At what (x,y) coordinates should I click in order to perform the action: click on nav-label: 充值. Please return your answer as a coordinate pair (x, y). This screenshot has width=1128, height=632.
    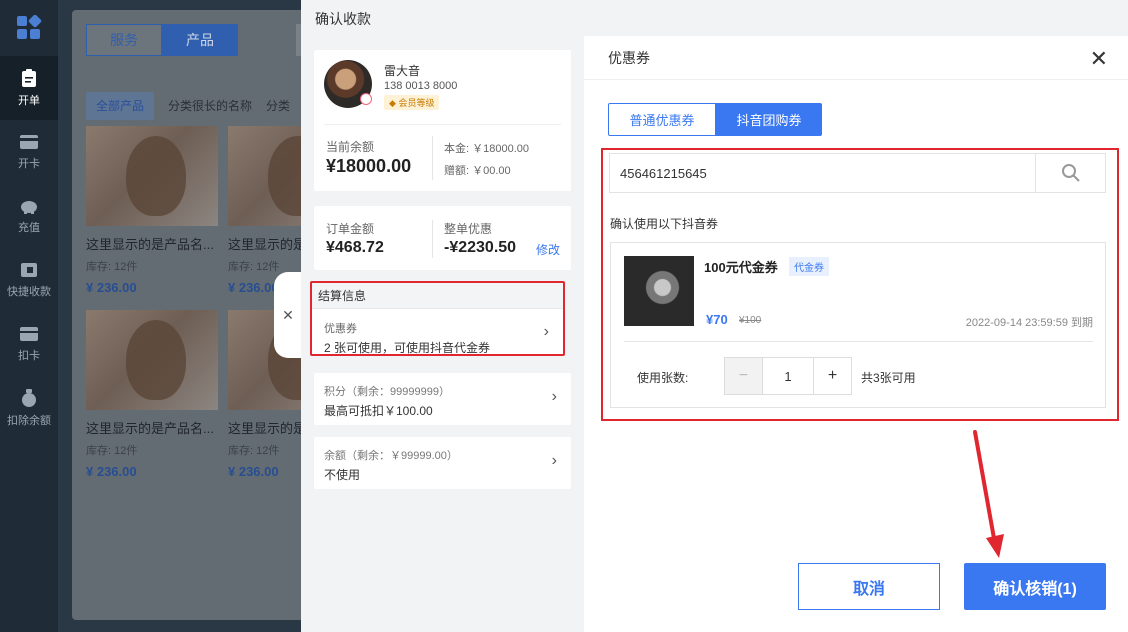
    Looking at the image, I should click on (29, 228).